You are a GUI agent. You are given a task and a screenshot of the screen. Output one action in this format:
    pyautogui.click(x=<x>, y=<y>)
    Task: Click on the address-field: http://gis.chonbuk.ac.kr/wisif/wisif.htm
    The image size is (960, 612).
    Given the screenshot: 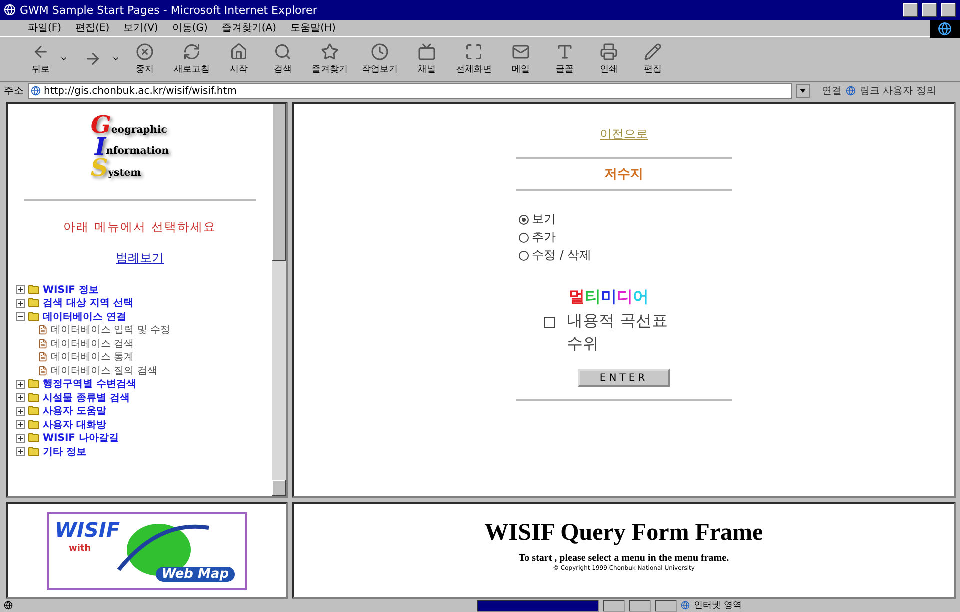 What is the action you would take?
    pyautogui.click(x=410, y=91)
    